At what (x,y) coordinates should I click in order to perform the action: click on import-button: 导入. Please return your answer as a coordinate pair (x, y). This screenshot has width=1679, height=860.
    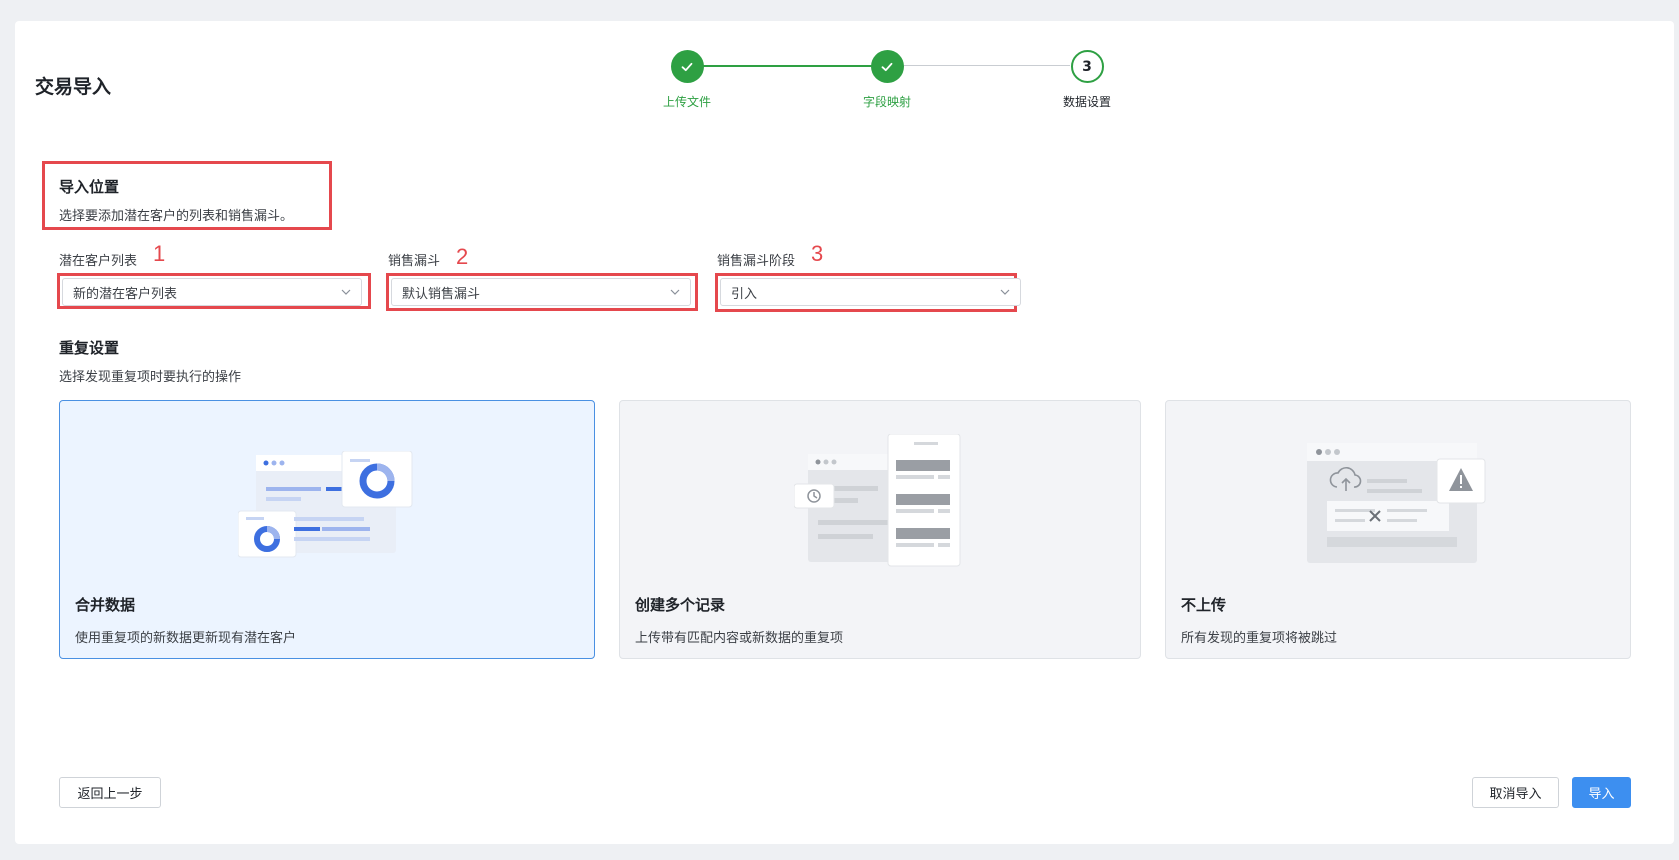
    Looking at the image, I should click on (1601, 792).